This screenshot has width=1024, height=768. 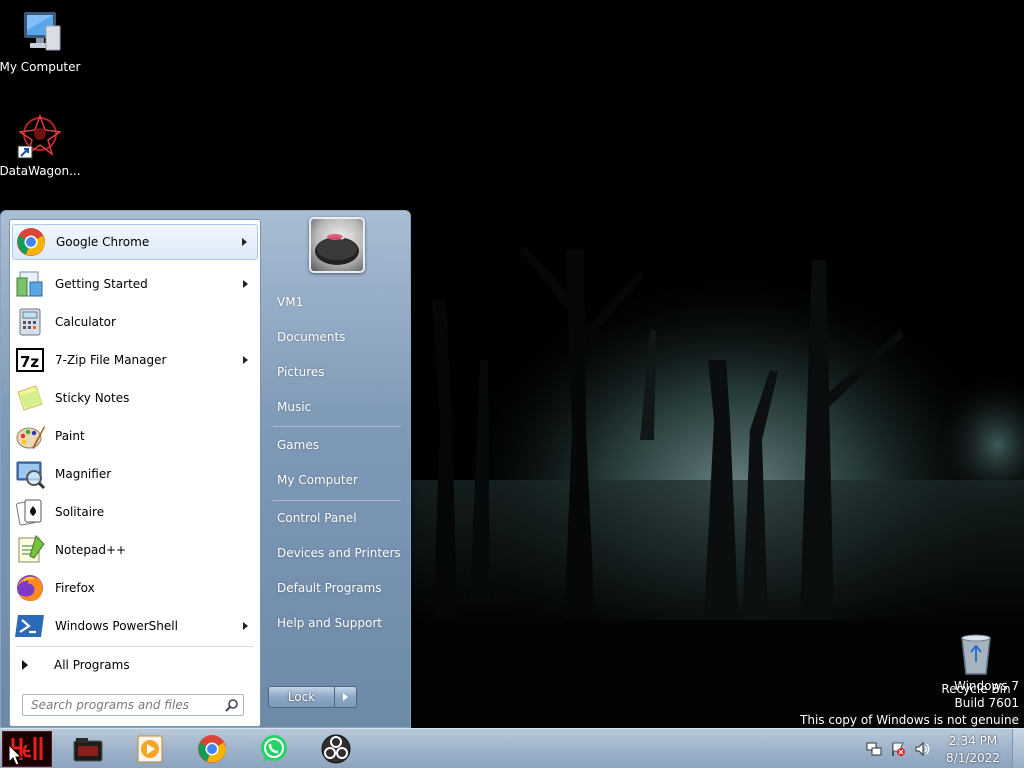 I want to click on user-account-picture, so click(x=337, y=245).